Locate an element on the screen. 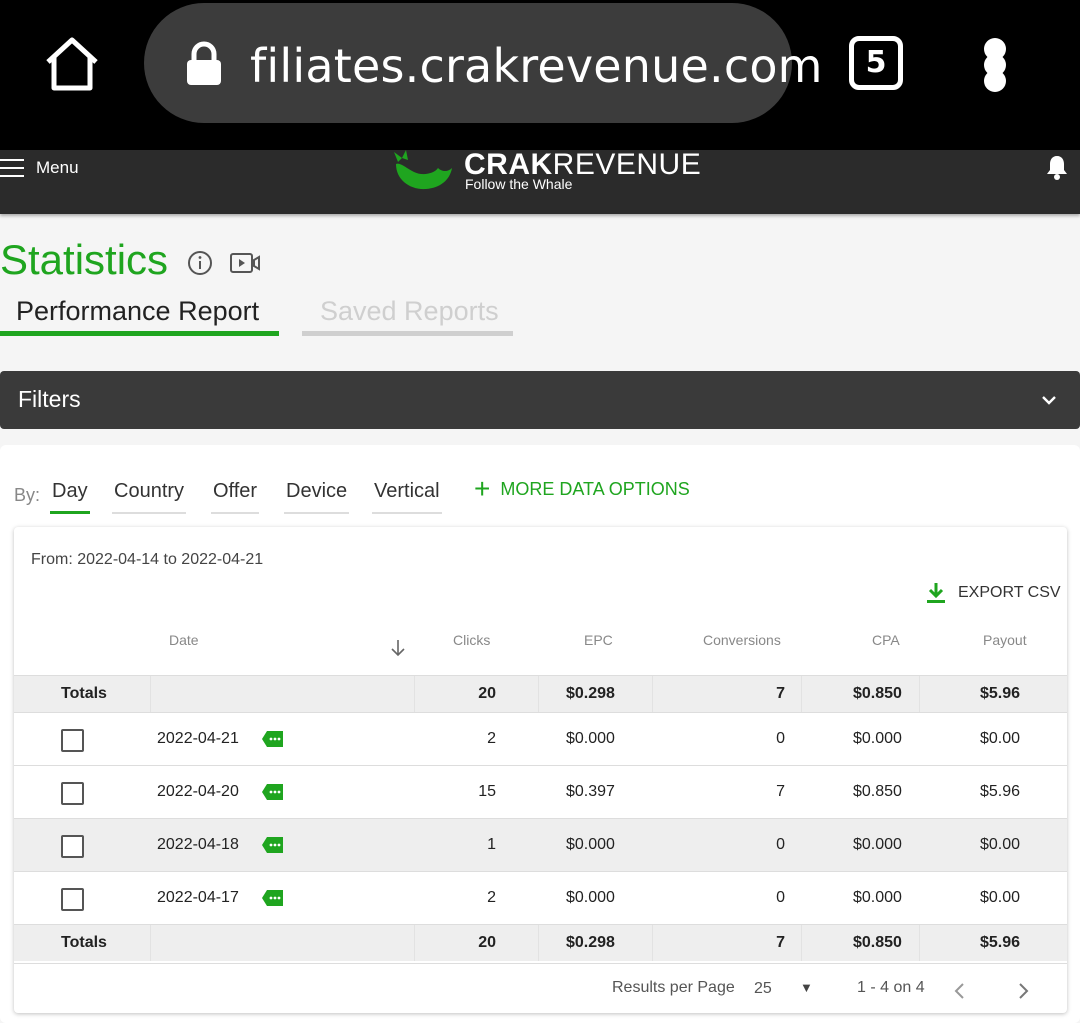 The height and width of the screenshot is (1023, 1080). group-by-vertical: Vertical is located at coordinates (407, 497).